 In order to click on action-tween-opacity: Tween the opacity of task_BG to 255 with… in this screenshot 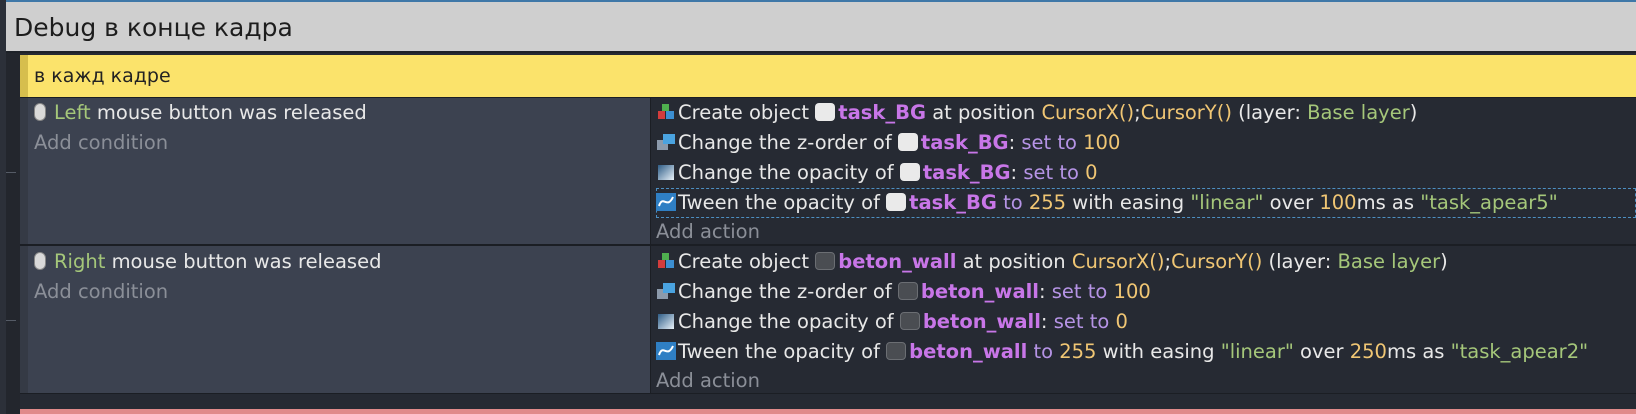, I will do `click(1107, 203)`.